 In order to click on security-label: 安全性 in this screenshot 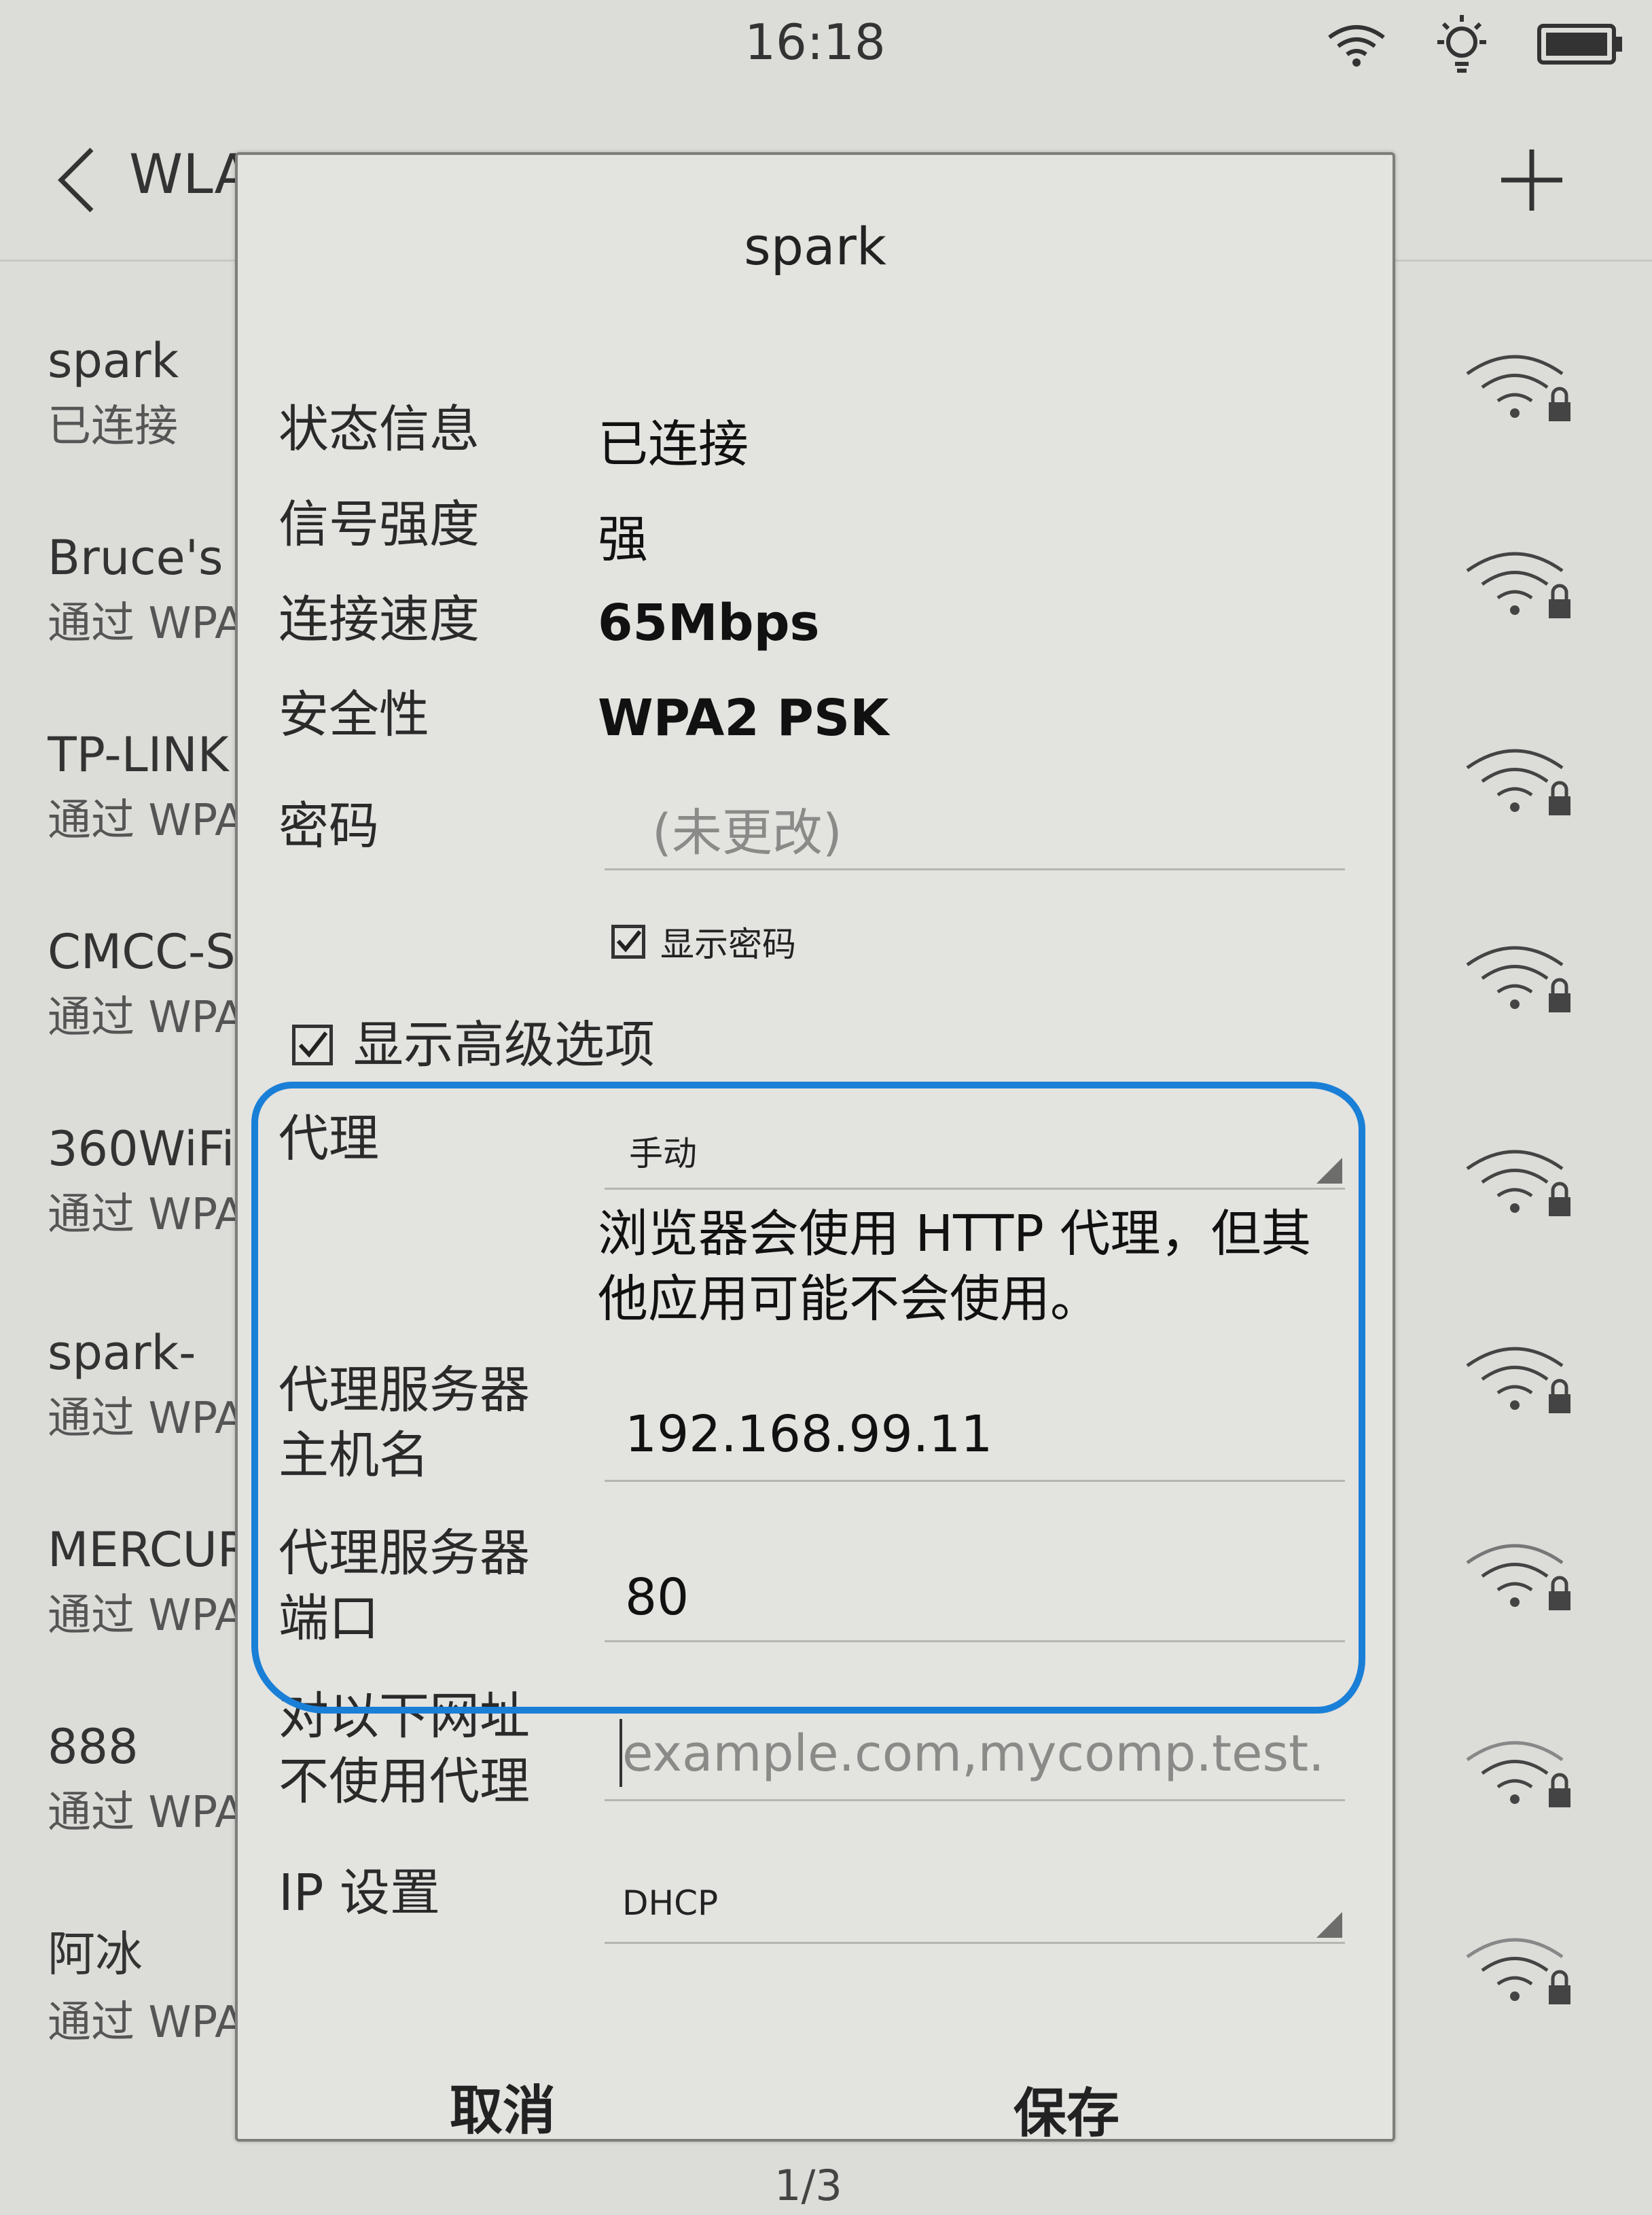, I will do `click(354, 715)`.